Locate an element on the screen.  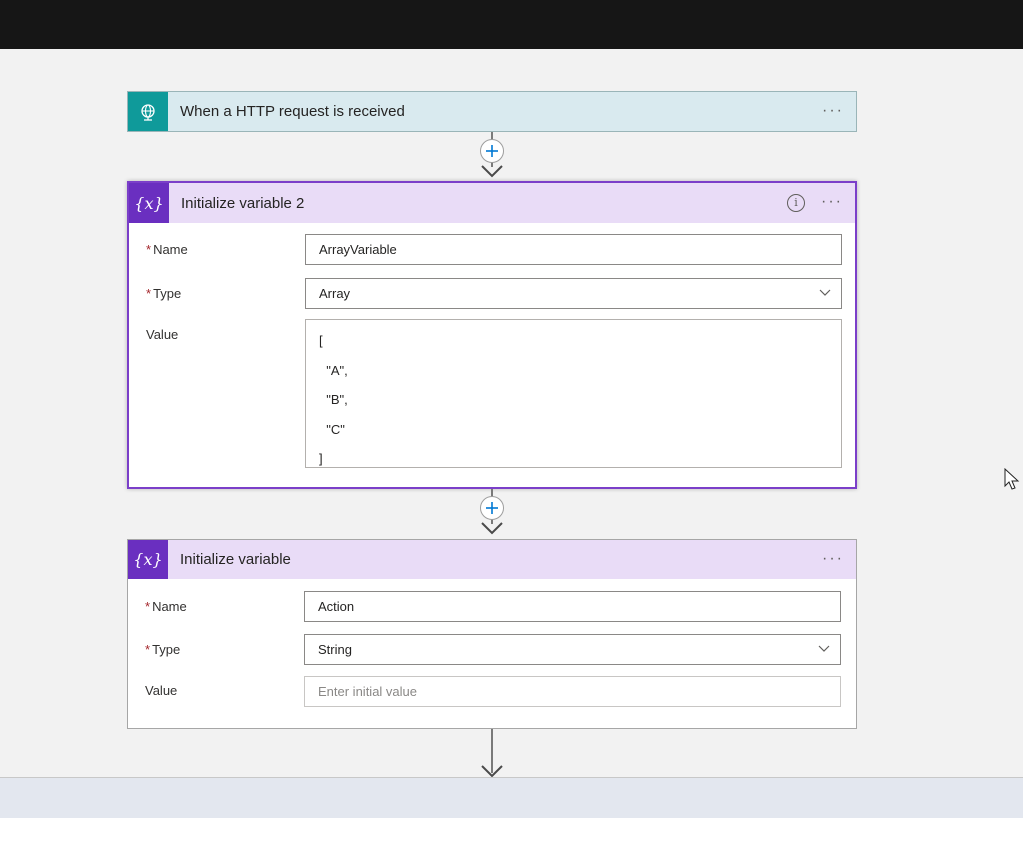
trigger-card: When a HTTP request is received ··· is located at coordinates (492, 111).